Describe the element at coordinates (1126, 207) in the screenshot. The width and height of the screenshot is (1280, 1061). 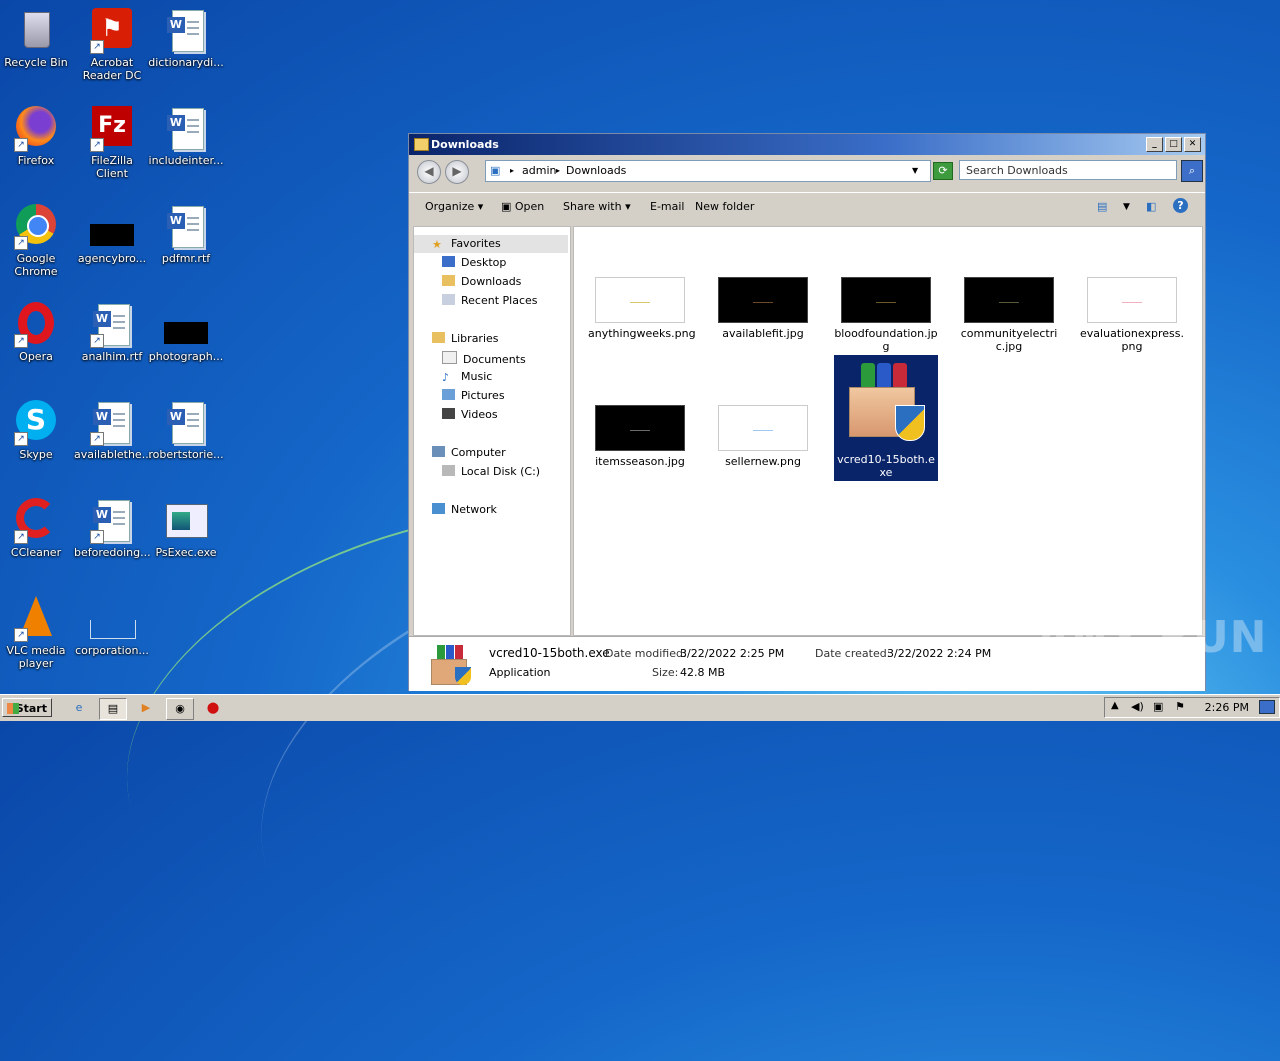
I see `view-dropdown-icon: ▼` at that location.